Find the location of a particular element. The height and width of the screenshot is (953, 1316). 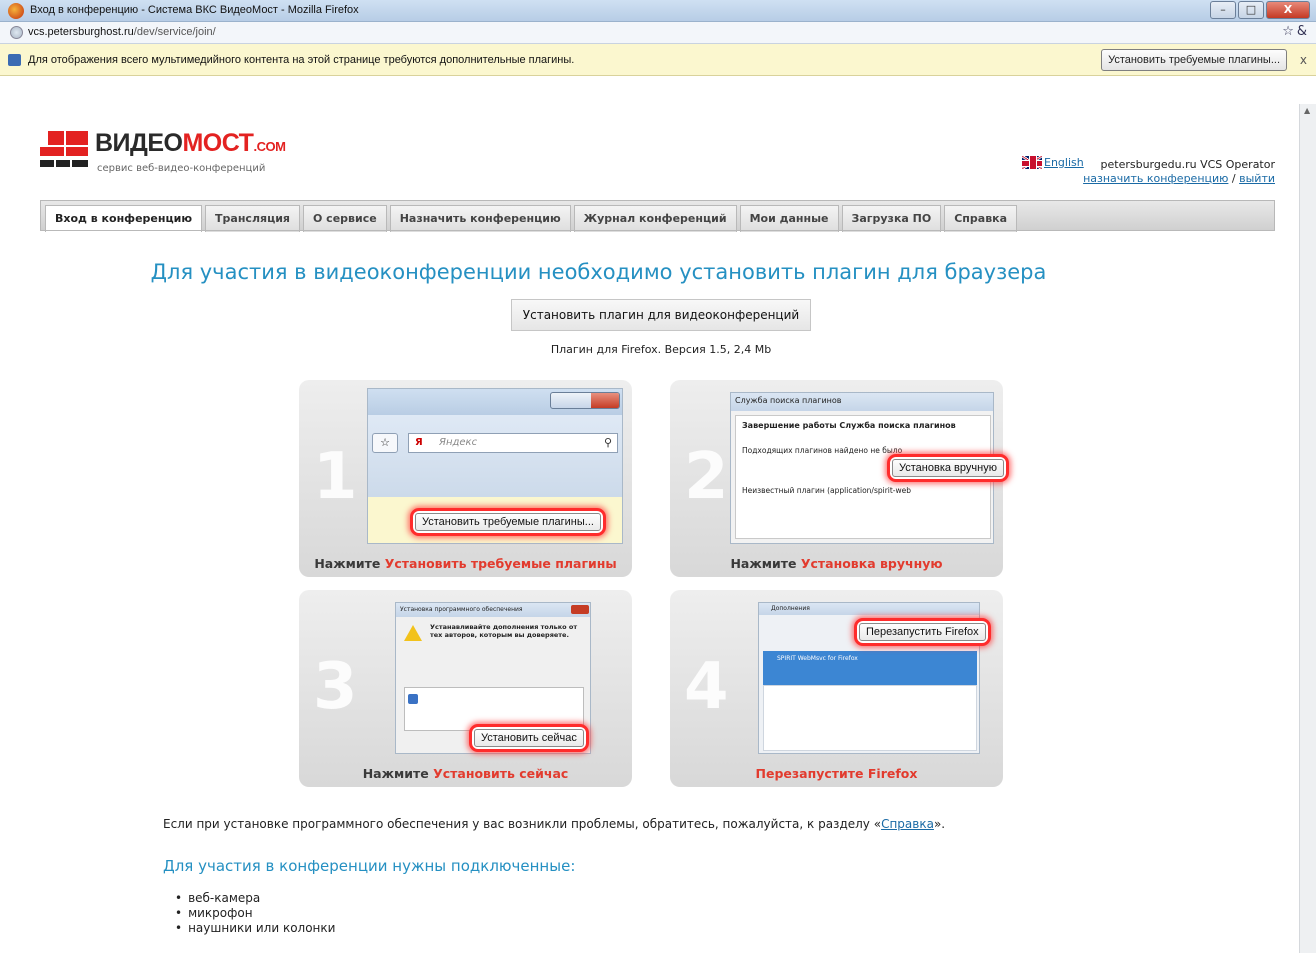

logo-text-com: .COM is located at coordinates (269, 146).